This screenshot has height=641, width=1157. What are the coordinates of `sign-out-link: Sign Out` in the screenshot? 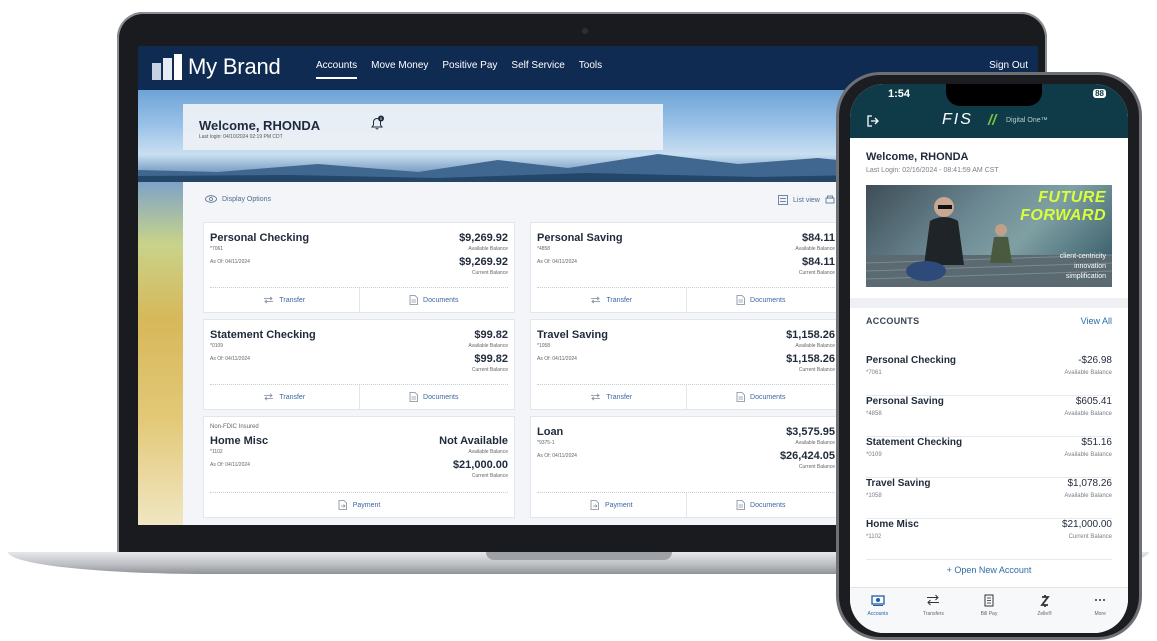 It's located at (1008, 65).